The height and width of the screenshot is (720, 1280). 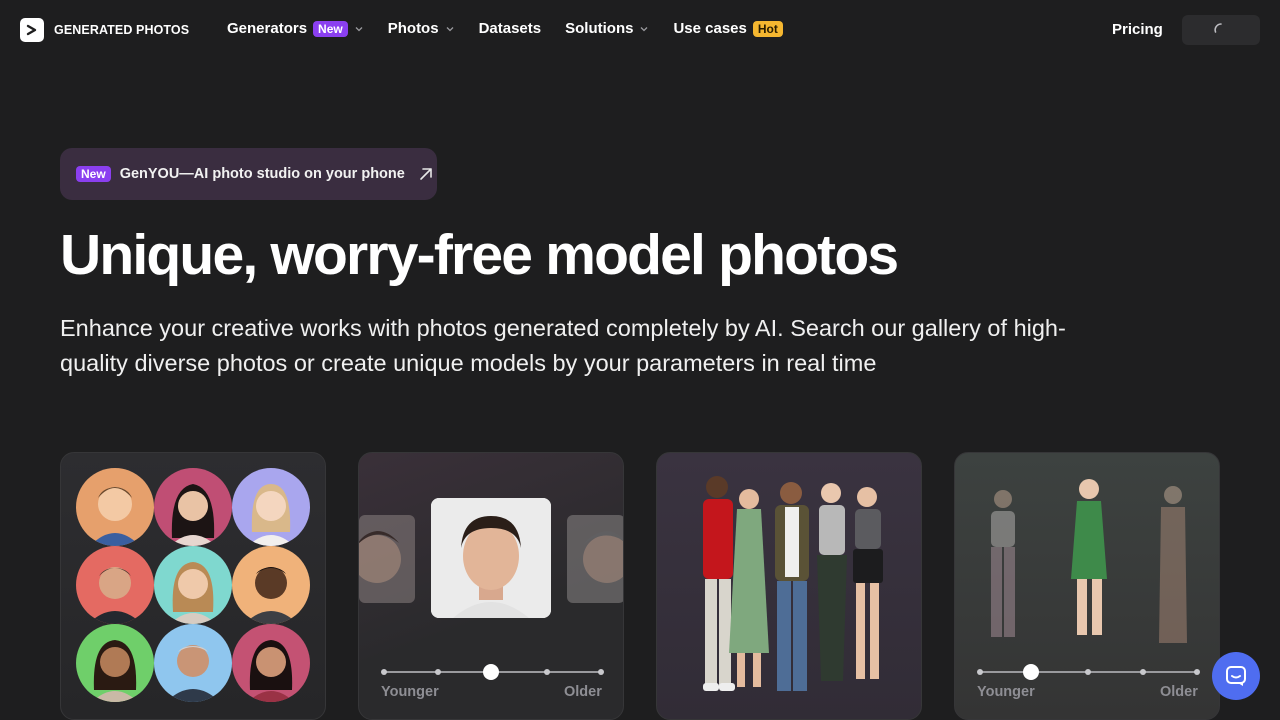 What do you see at coordinates (793, 583) in the screenshot?
I see `models-group-image` at bounding box center [793, 583].